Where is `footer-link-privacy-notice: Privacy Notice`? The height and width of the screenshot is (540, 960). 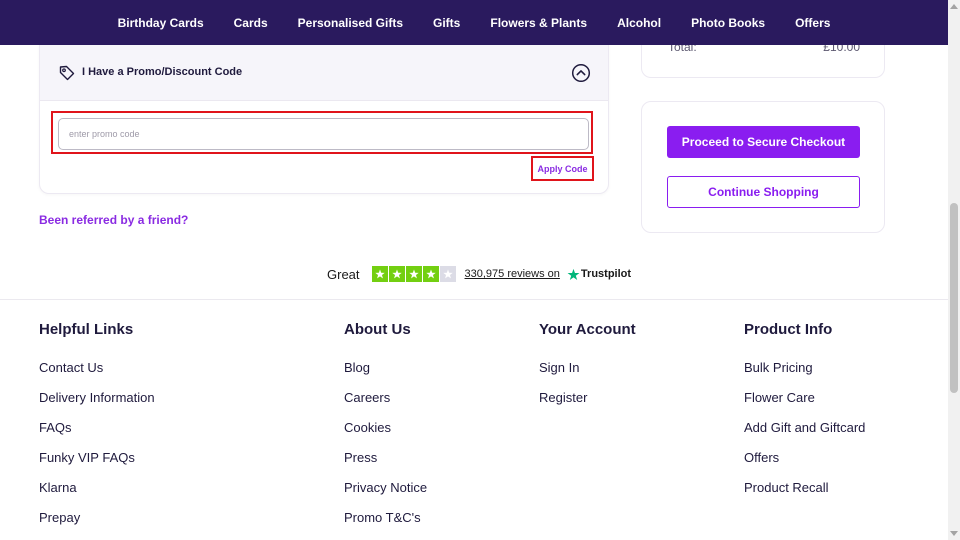 footer-link-privacy-notice: Privacy Notice is located at coordinates (385, 487).